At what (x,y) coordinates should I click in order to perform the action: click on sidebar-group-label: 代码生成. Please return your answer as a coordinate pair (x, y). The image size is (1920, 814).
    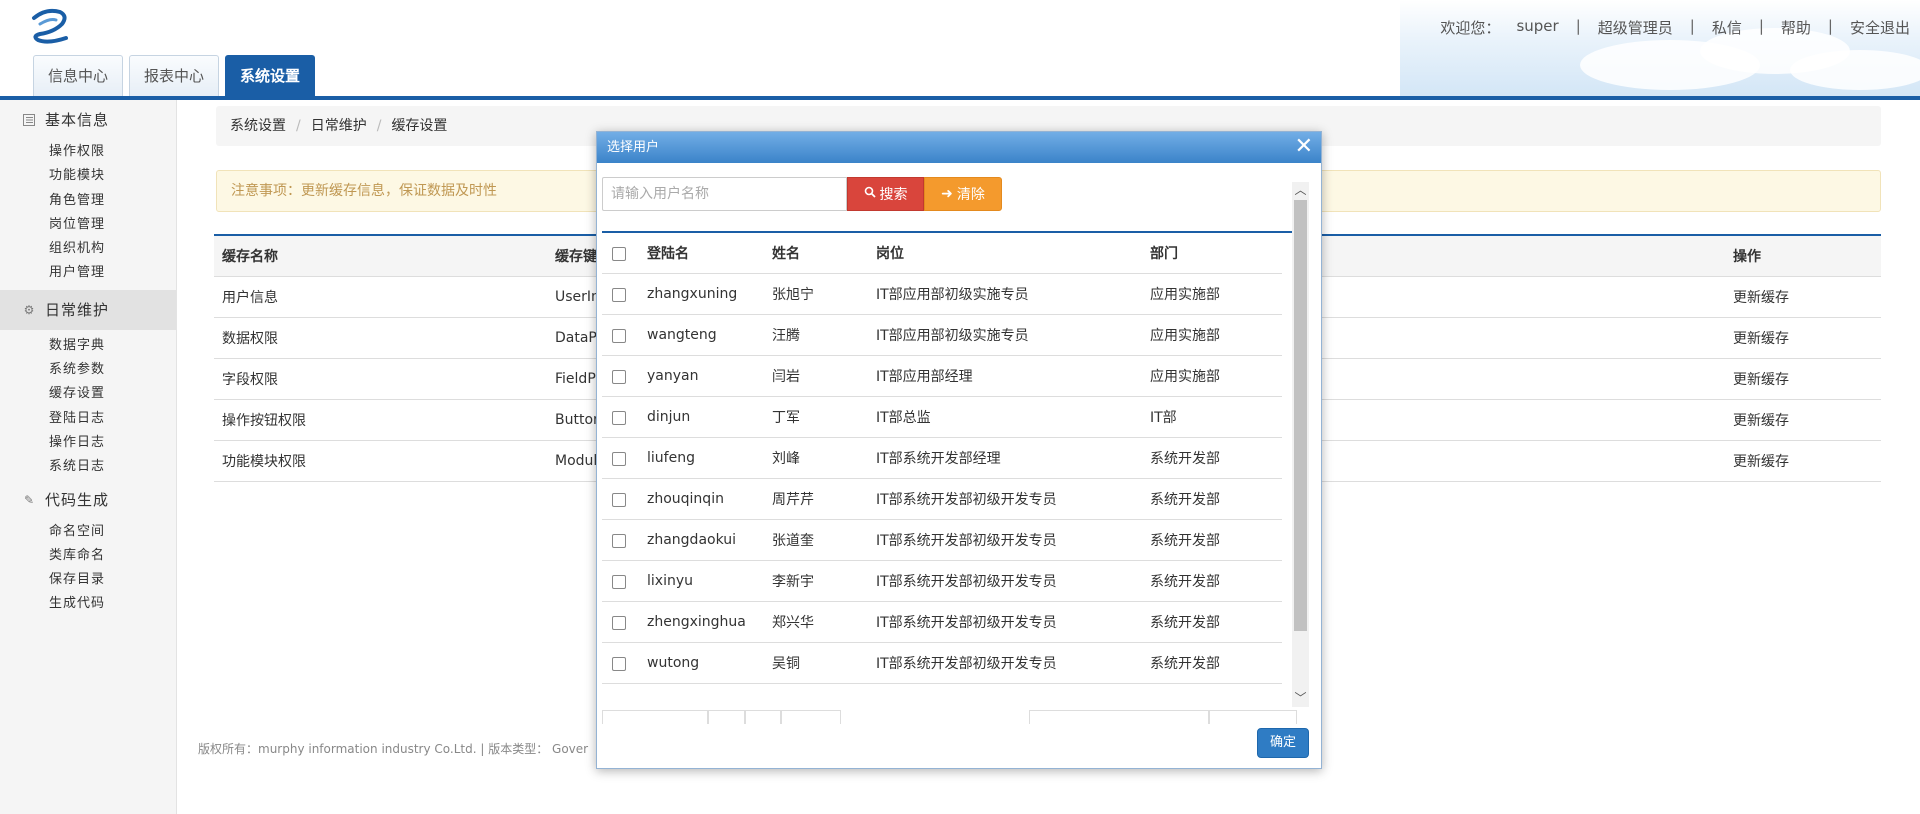
    Looking at the image, I should click on (77, 499).